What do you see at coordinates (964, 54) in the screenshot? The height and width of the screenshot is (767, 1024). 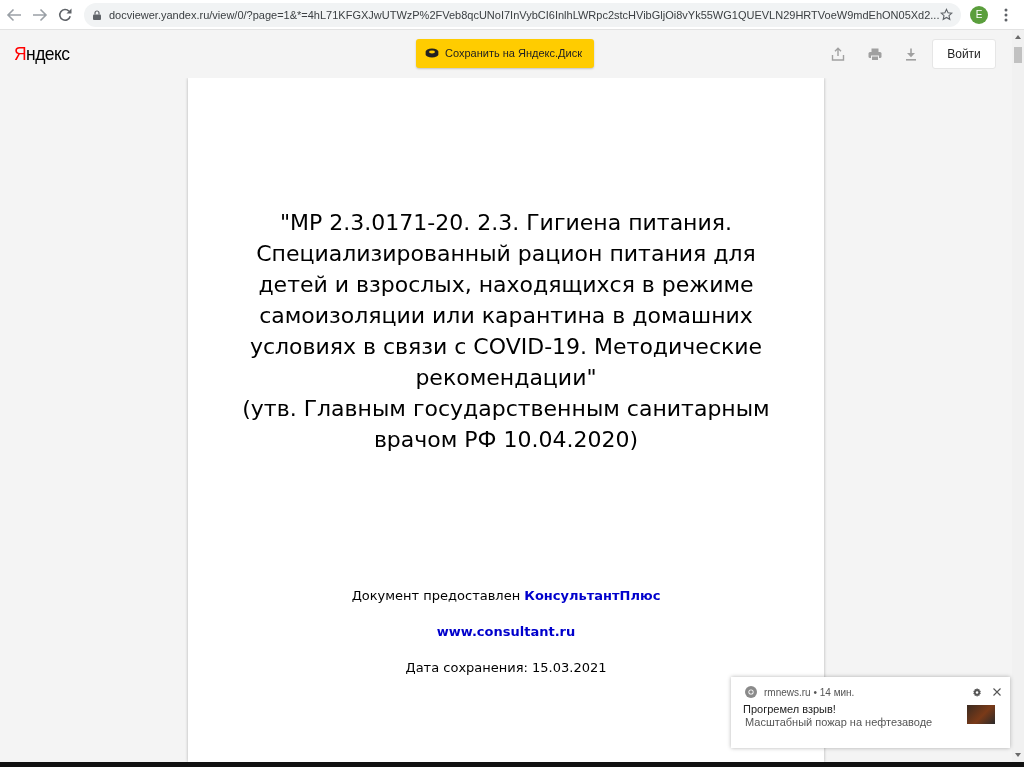 I see `login-button: Войти` at bounding box center [964, 54].